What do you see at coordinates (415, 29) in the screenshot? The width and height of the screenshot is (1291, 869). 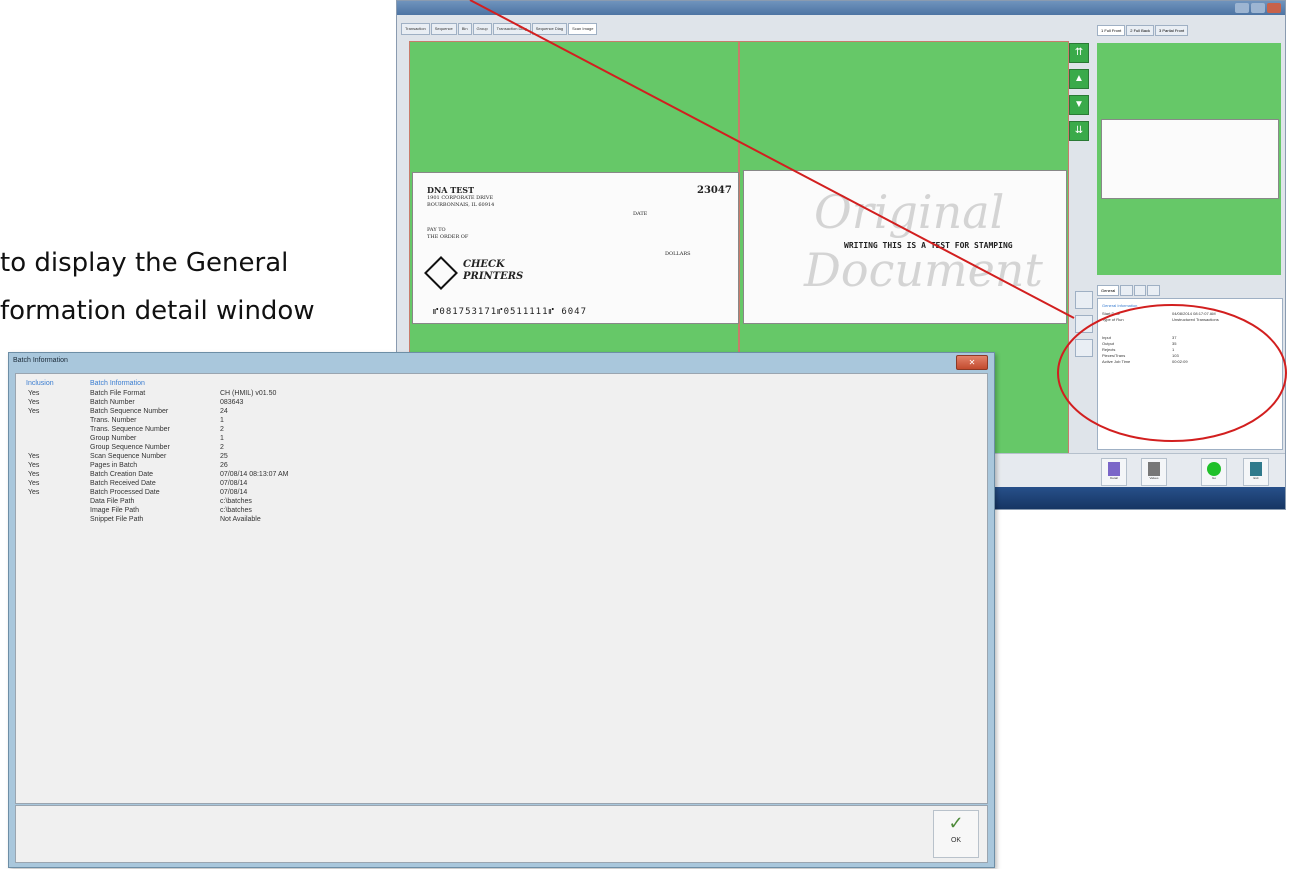 I see `tab-transaction: Transaction` at bounding box center [415, 29].